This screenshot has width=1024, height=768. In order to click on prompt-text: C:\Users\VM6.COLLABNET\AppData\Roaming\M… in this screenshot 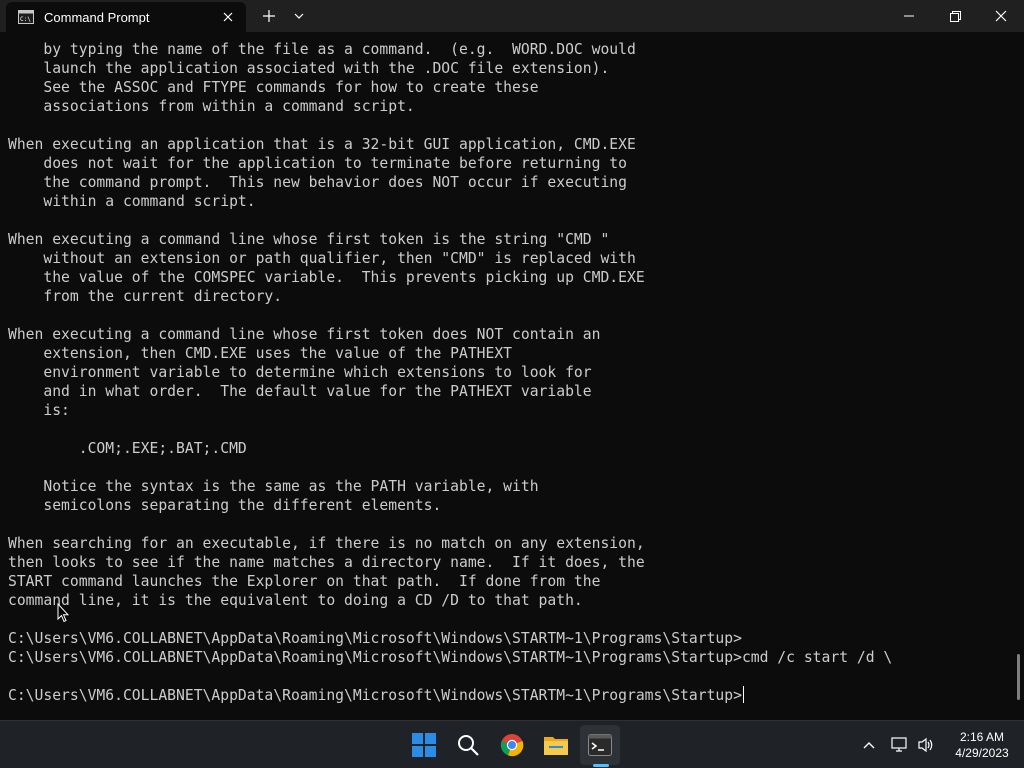, I will do `click(375, 695)`.